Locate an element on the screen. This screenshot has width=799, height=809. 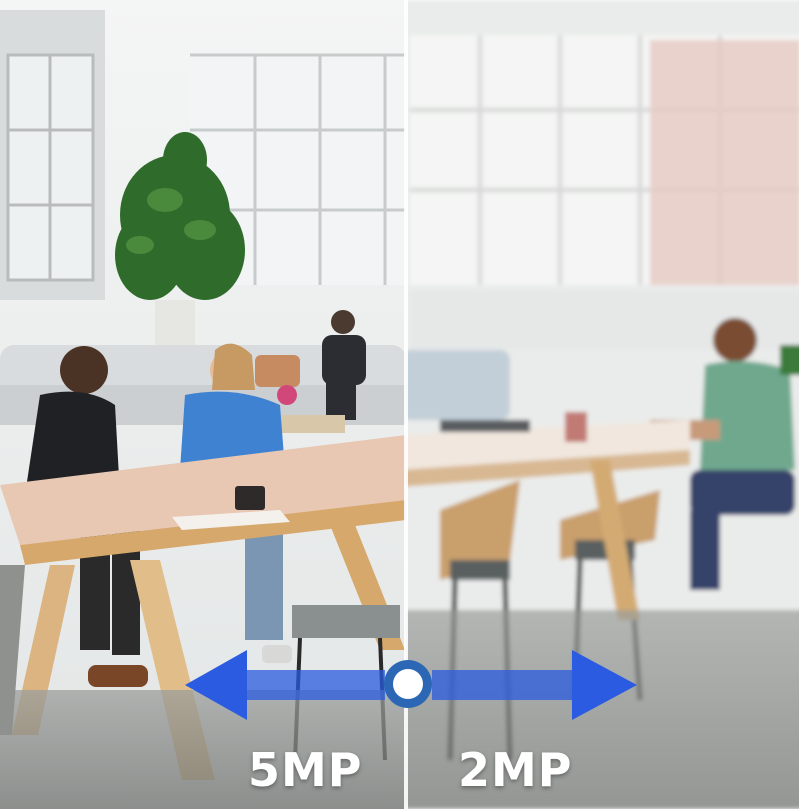
arrow-left-icon is located at coordinates (285, 685).